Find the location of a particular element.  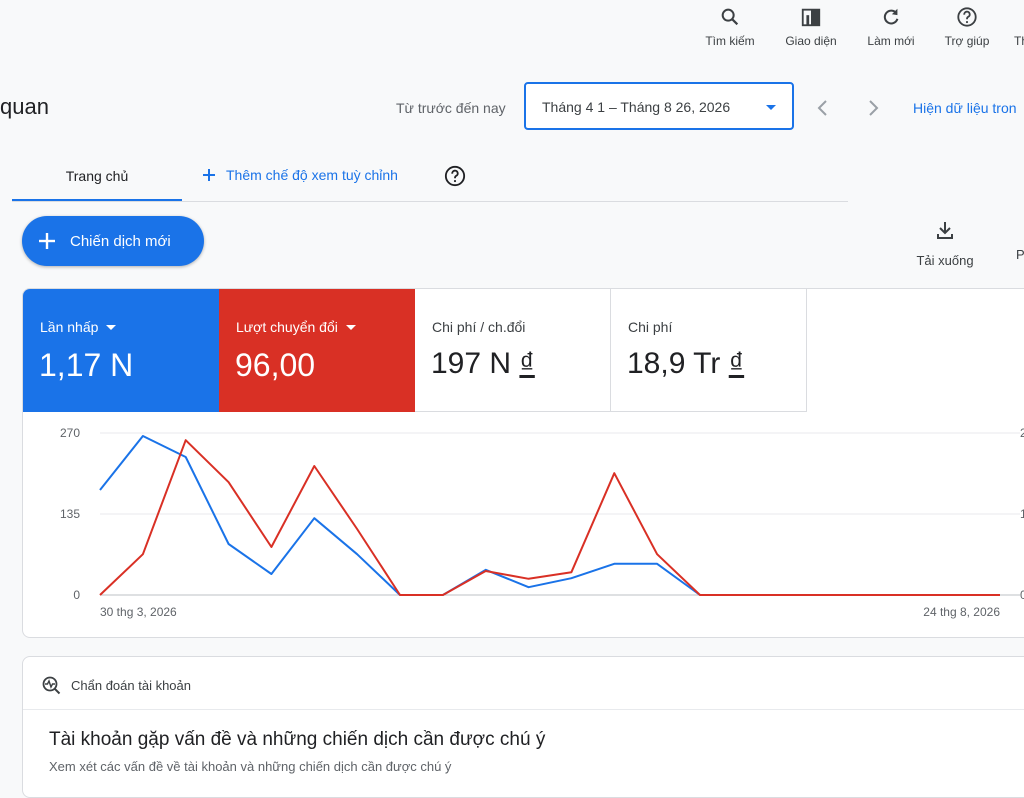

search-icon is located at coordinates (730, 17).